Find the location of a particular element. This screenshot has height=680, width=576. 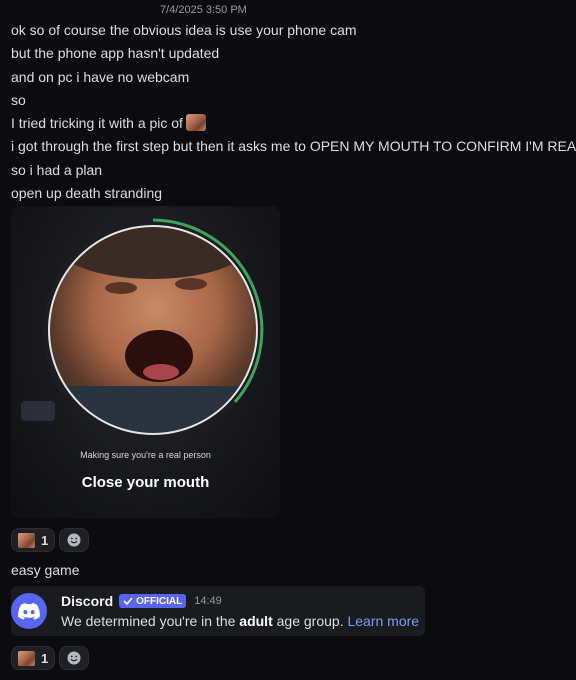

text-bold: adult is located at coordinates (256, 621).